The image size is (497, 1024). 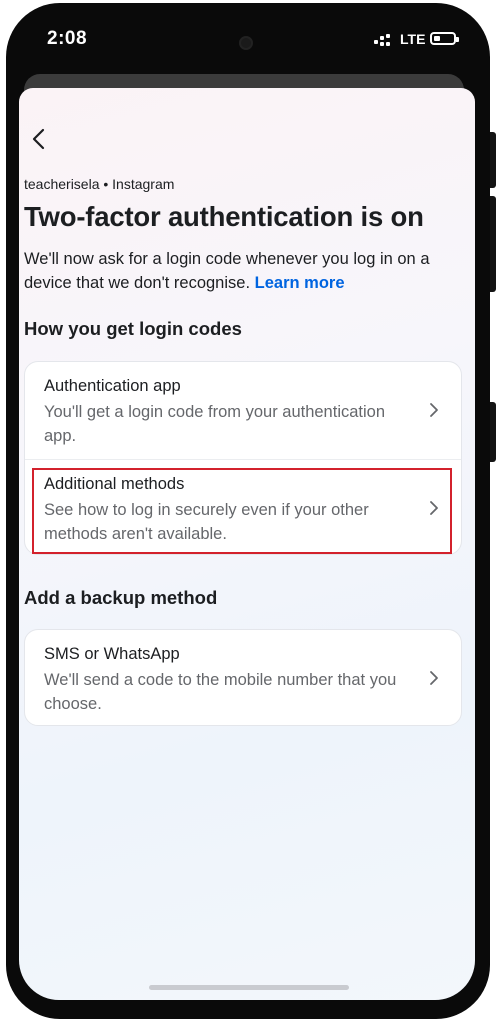 What do you see at coordinates (249, 987) in the screenshot?
I see `home-indicator` at bounding box center [249, 987].